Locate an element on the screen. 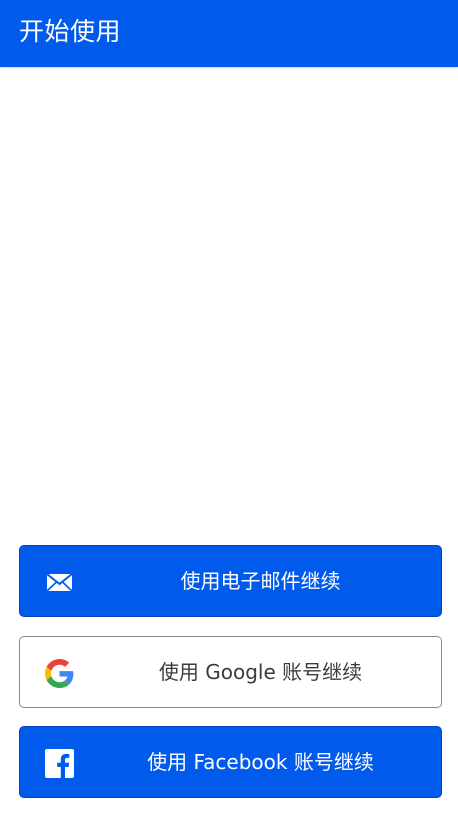 Image resolution: width=458 pixels, height=820 pixels. continue-with-google-label: 使用 Google 账号继续 is located at coordinates (260, 672).